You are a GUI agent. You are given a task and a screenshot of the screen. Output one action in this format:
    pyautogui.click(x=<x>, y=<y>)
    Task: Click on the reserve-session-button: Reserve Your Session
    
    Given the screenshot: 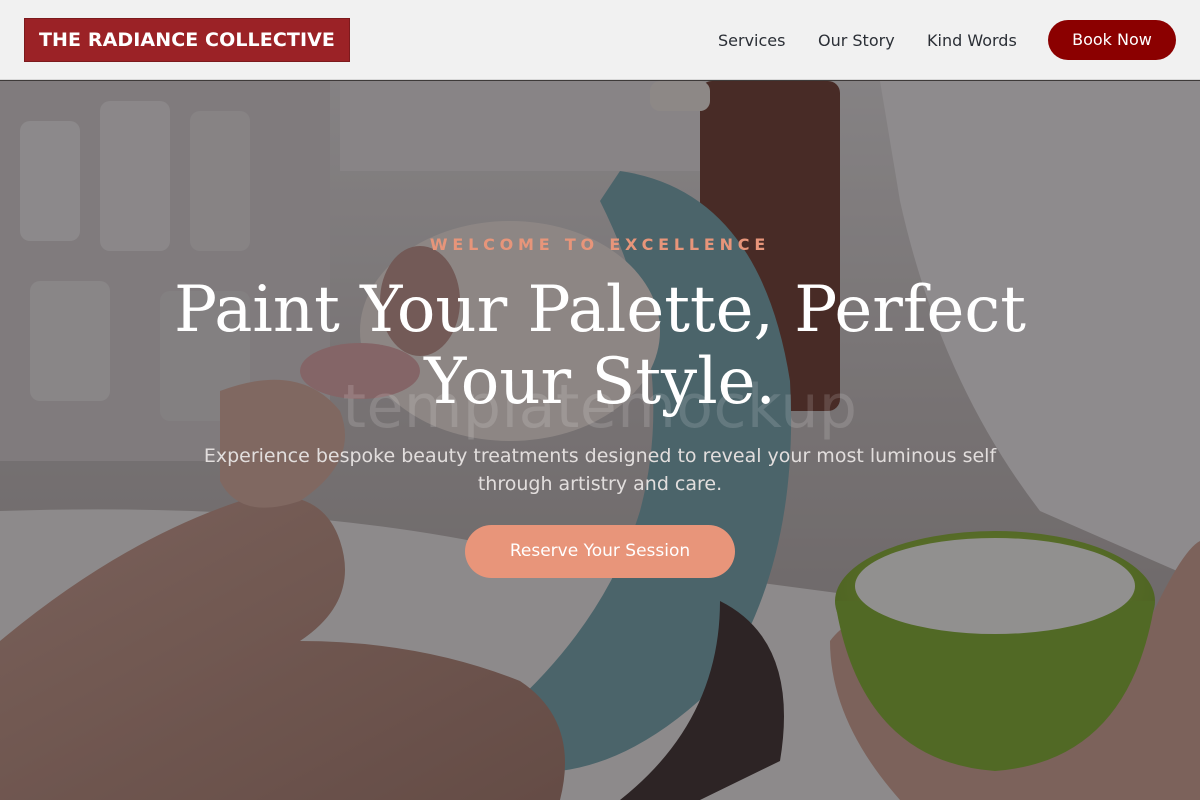 What is the action you would take?
    pyautogui.click(x=600, y=551)
    